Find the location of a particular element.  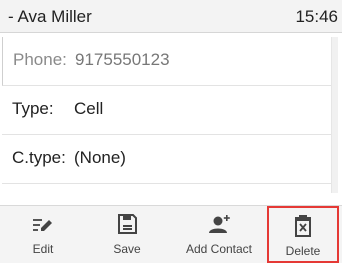

save-label: Save is located at coordinates (127, 249).